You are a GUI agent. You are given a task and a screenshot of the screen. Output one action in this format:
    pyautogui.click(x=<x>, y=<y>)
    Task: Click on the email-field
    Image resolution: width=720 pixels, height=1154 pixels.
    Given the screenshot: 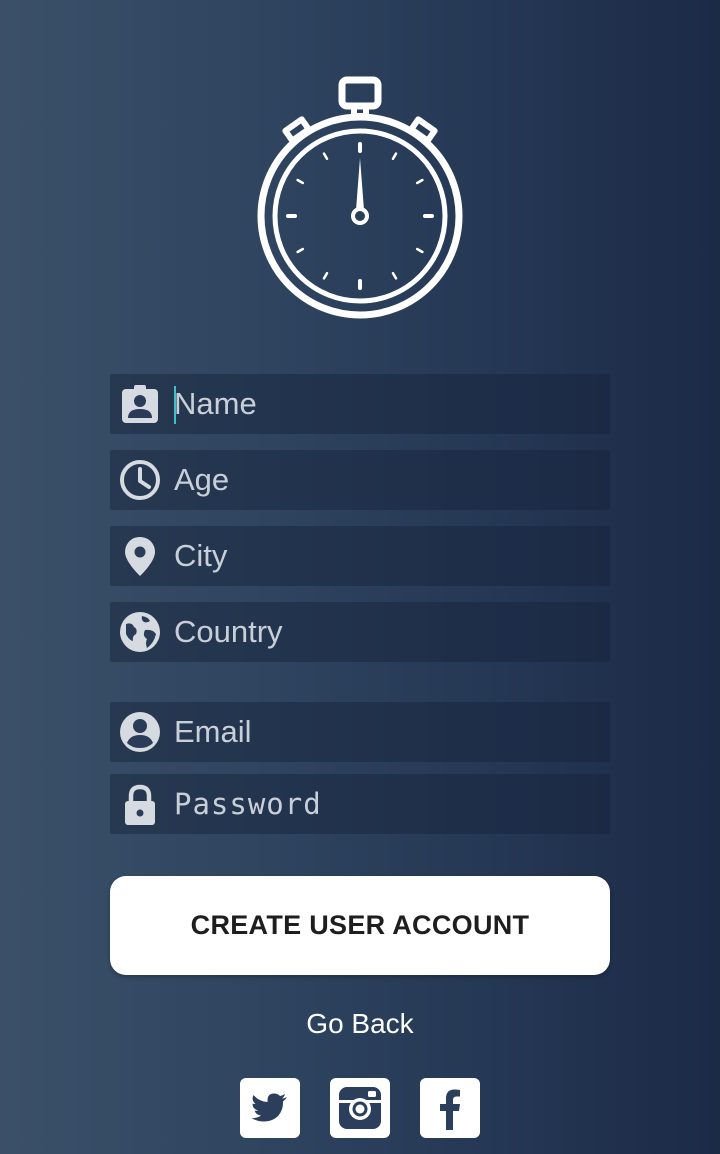 What is the action you would take?
    pyautogui.click(x=360, y=732)
    